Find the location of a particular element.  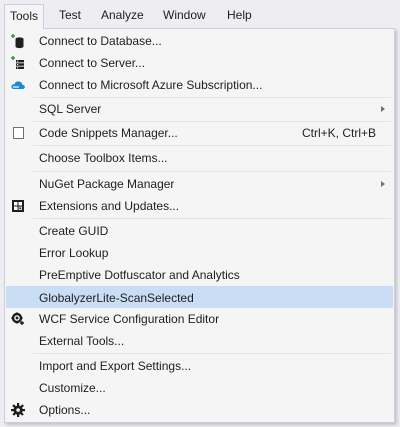

gear-icon is located at coordinates (18, 410).